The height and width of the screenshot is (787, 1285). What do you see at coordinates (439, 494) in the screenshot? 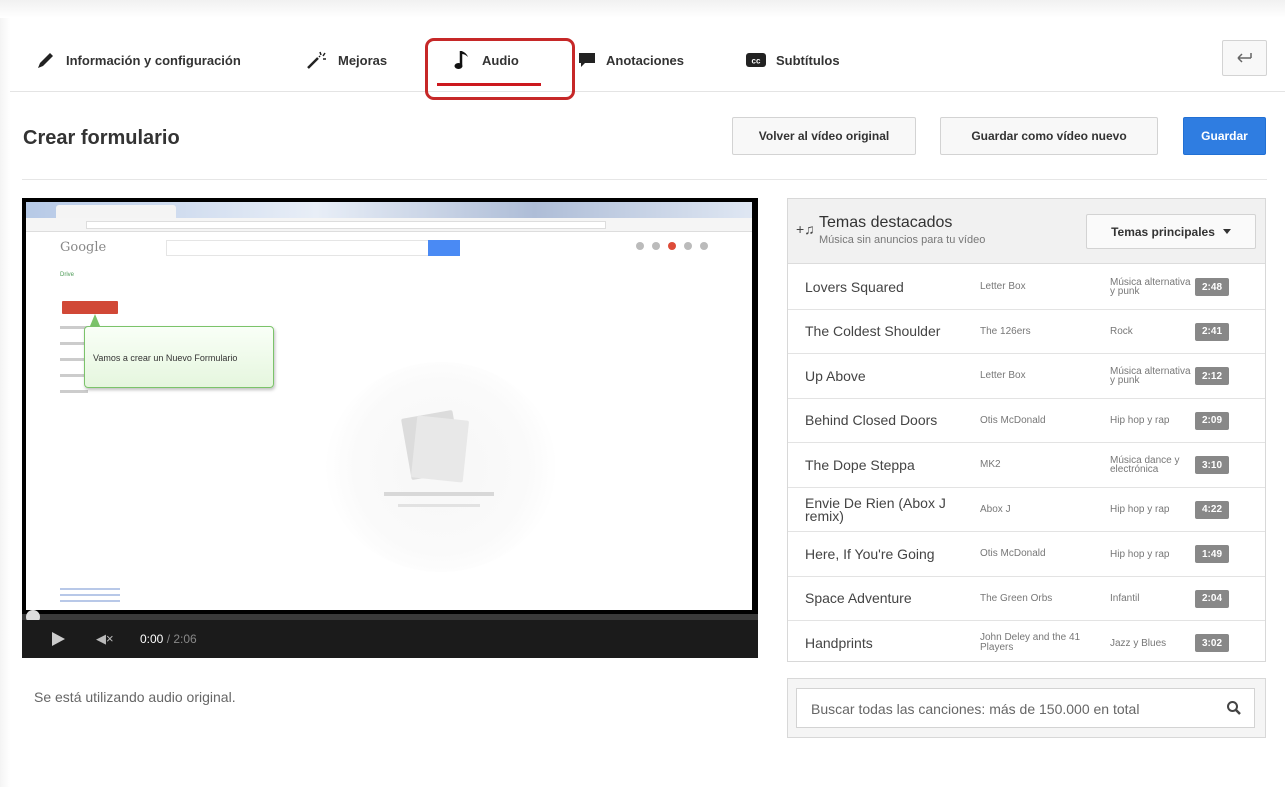
I see `drop-hint-text` at bounding box center [439, 494].